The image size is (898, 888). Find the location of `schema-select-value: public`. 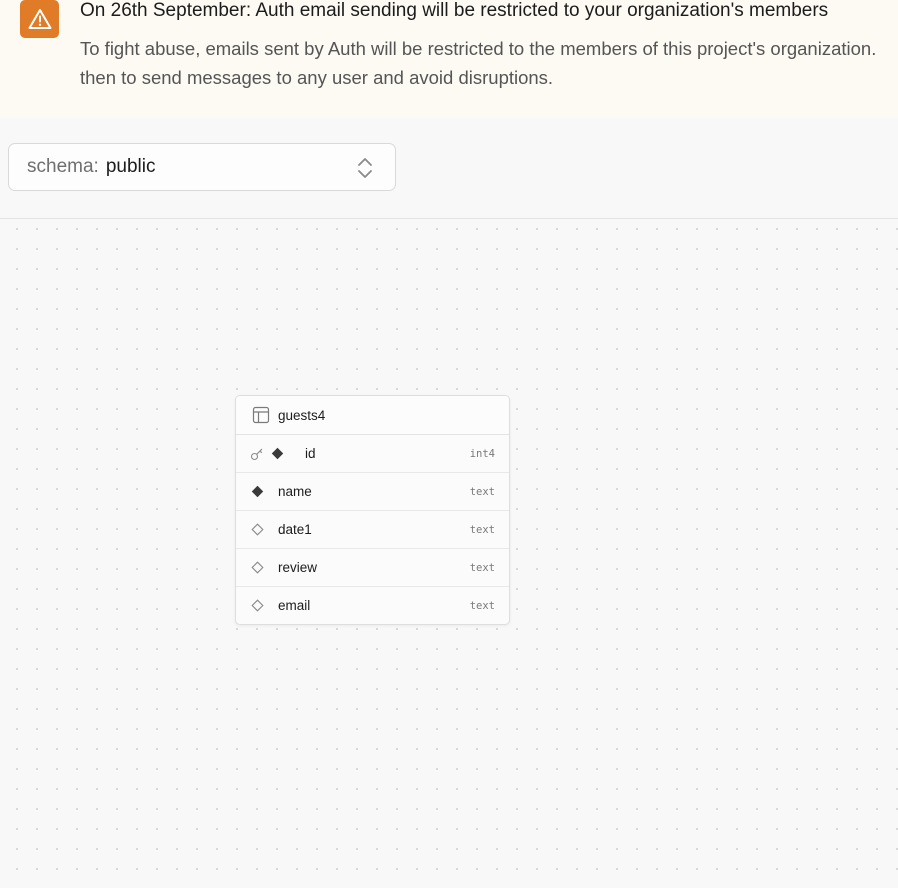

schema-select-value: public is located at coordinates (130, 166).